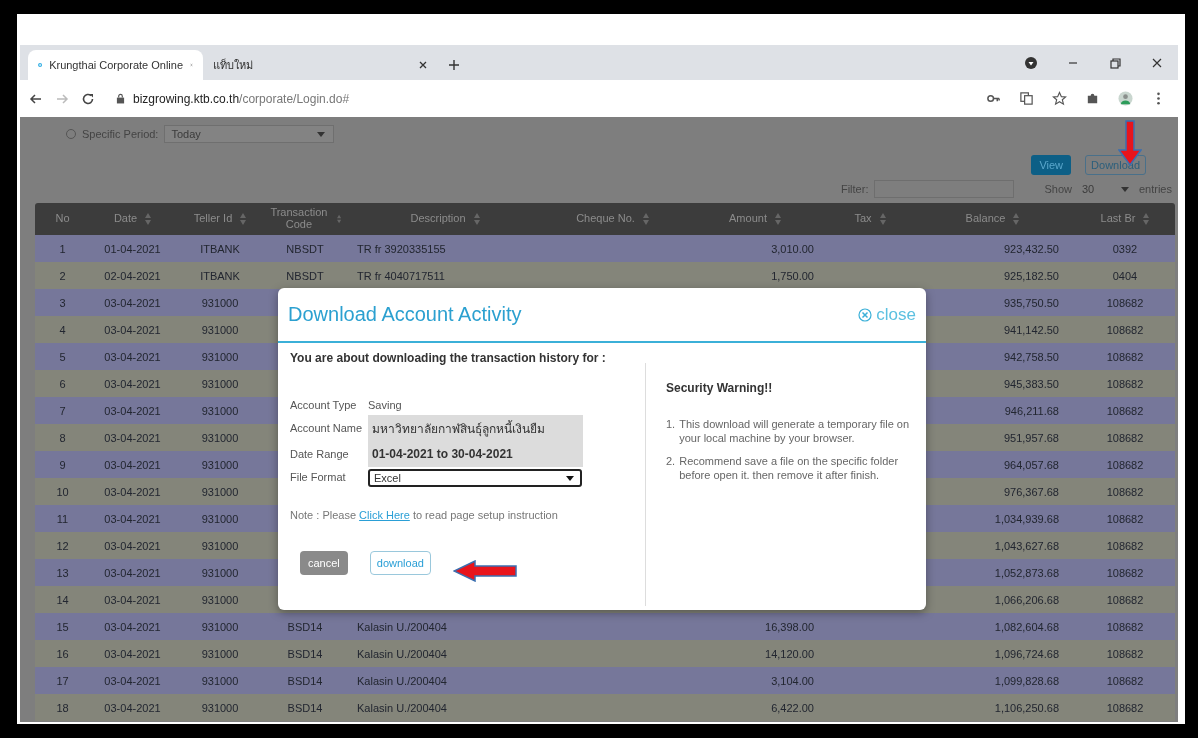 The width and height of the screenshot is (1198, 738). What do you see at coordinates (792, 680) in the screenshot?
I see `table-cell: 3,104.00` at bounding box center [792, 680].